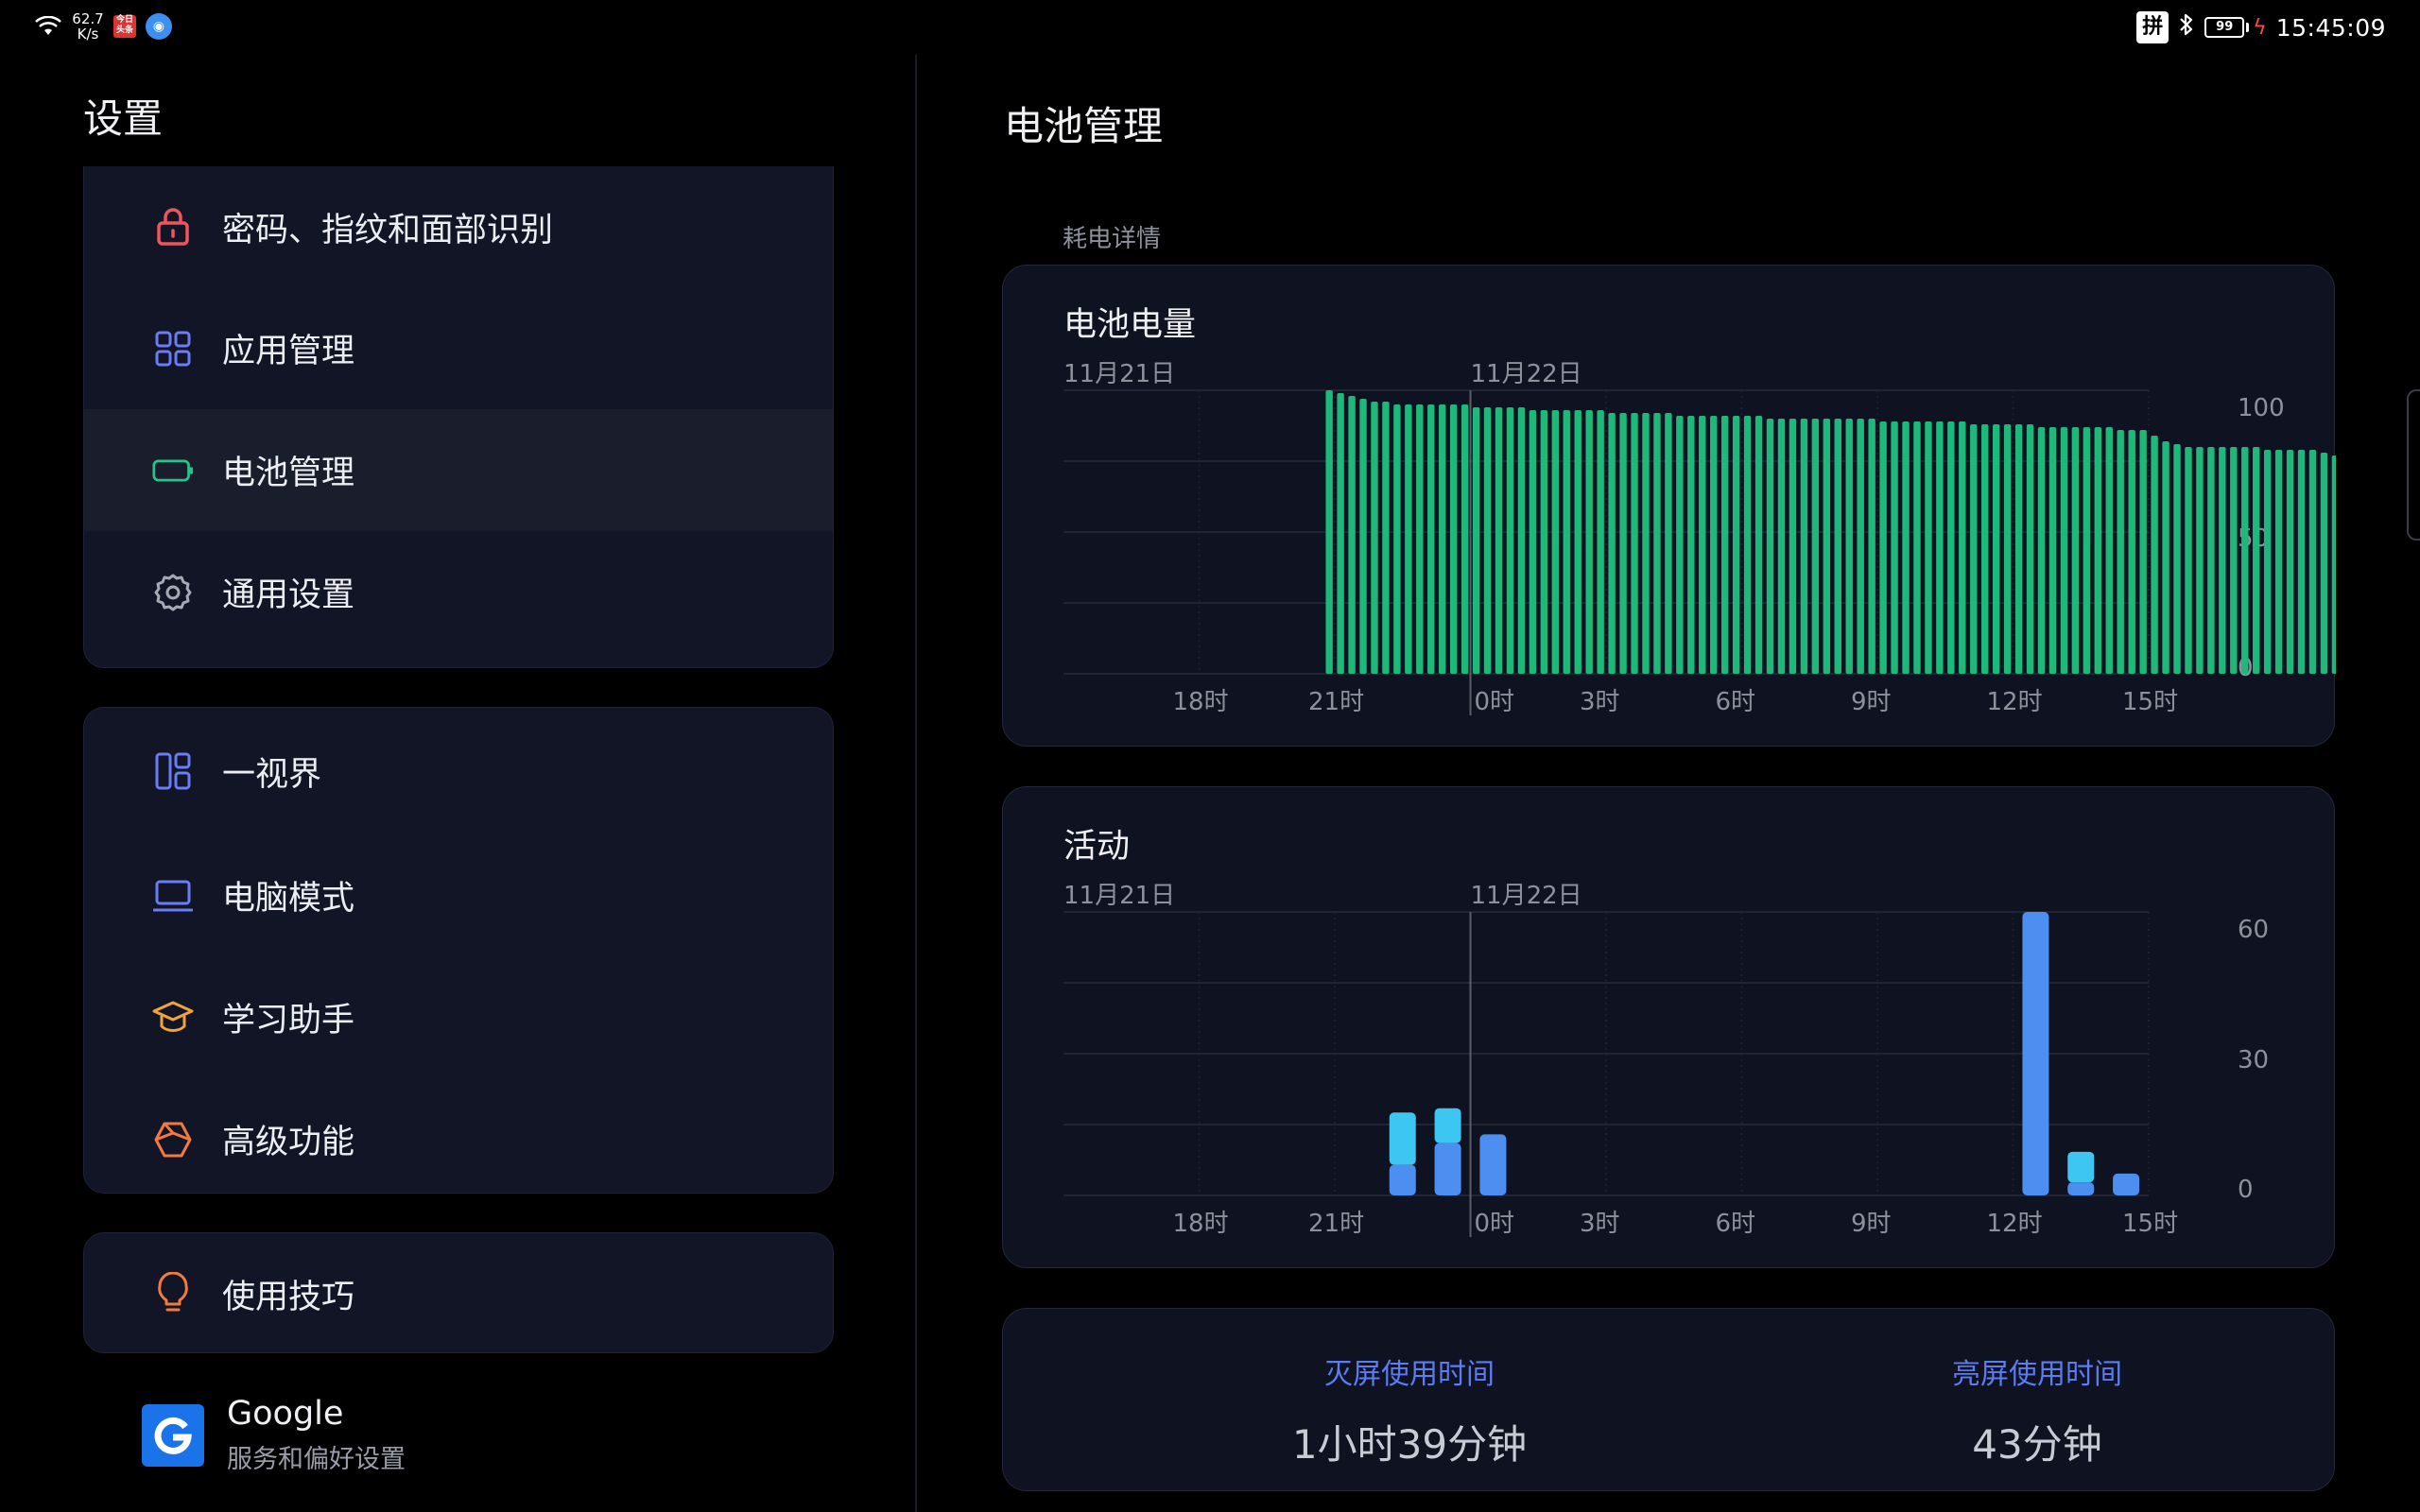 This screenshot has width=2420, height=1512. Describe the element at coordinates (173, 227) in the screenshot. I see `lock-icon` at that location.